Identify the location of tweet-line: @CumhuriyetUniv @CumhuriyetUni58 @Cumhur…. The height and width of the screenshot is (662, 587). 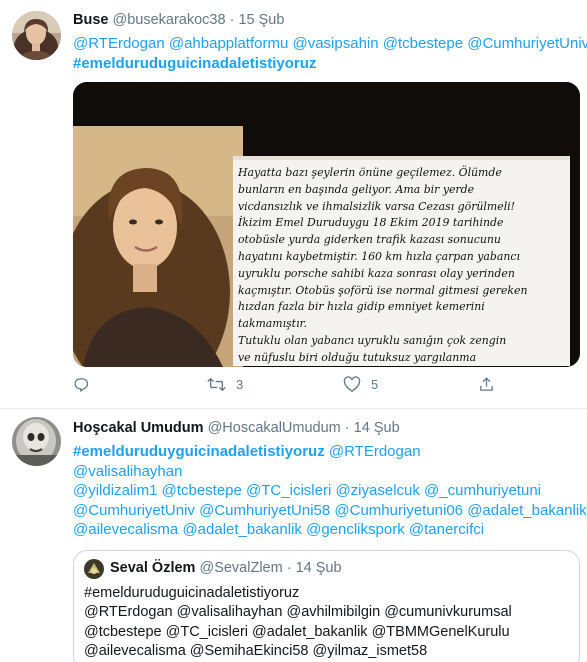
(330, 511).